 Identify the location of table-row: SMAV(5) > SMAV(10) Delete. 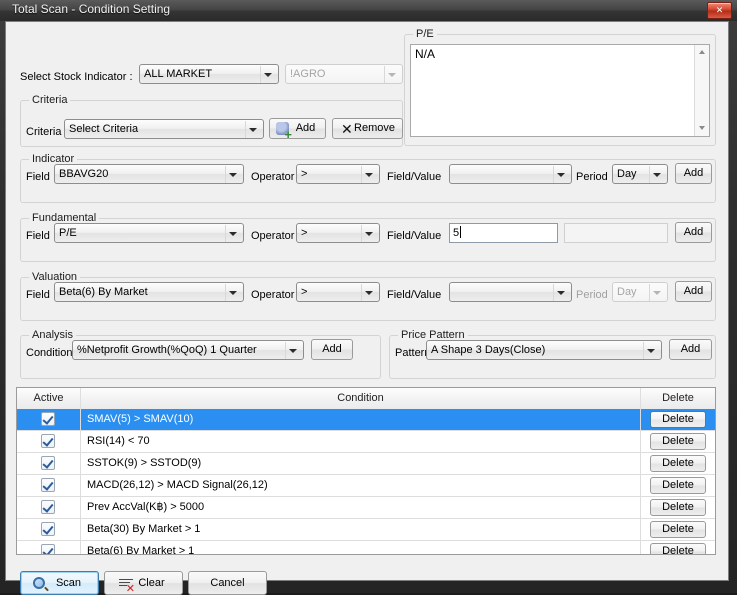
(366, 420).